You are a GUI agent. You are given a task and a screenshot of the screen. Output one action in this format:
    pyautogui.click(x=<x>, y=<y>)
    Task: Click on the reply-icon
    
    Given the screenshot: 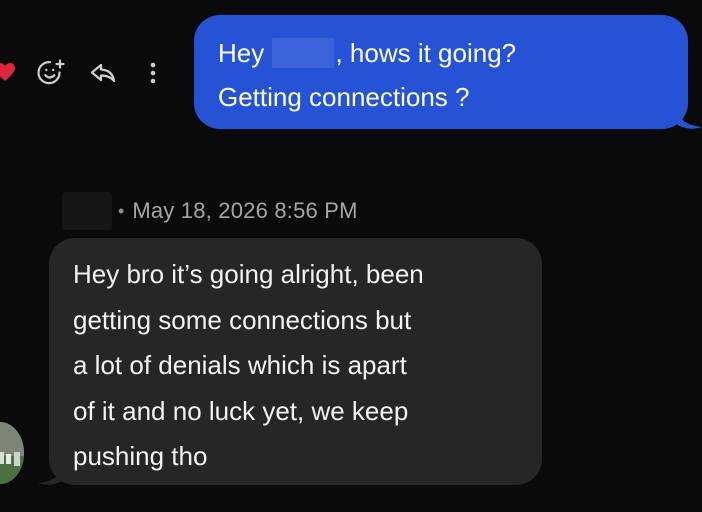 What is the action you would take?
    pyautogui.click(x=103, y=73)
    